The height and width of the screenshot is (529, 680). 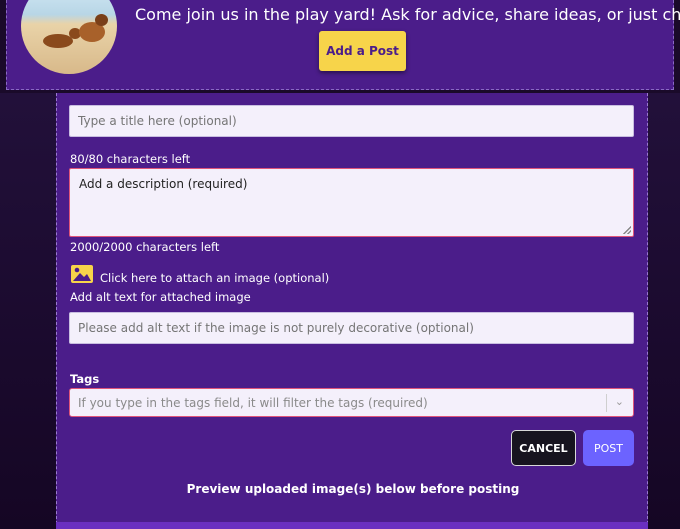 I want to click on description-character-count: 2000/2000 characters left, so click(x=145, y=247).